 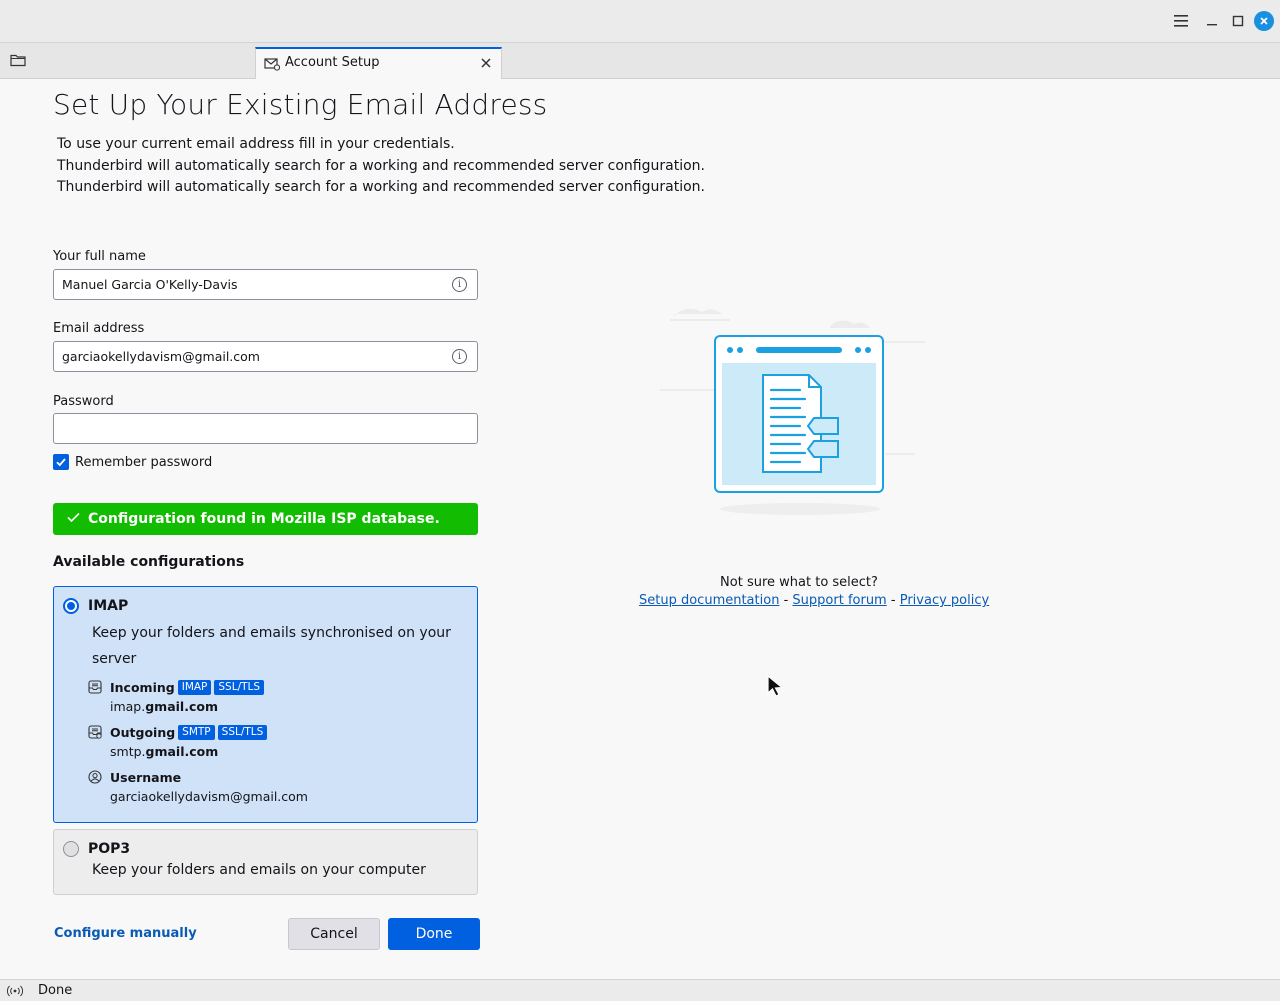 I want to click on email-field: garciaokellydavism@gmail.com i, so click(x=265, y=356).